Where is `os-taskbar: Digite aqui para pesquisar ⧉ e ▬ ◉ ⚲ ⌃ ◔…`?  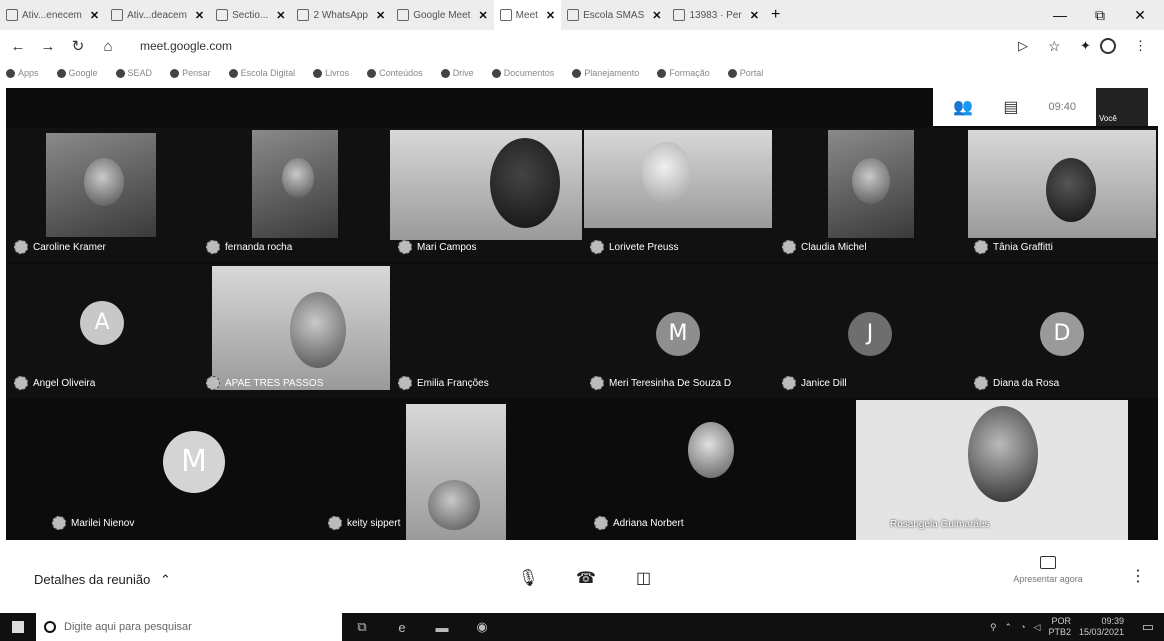 os-taskbar: Digite aqui para pesquisar ⧉ e ▬ ◉ ⚲ ⌃ ◔… is located at coordinates (582, 627).